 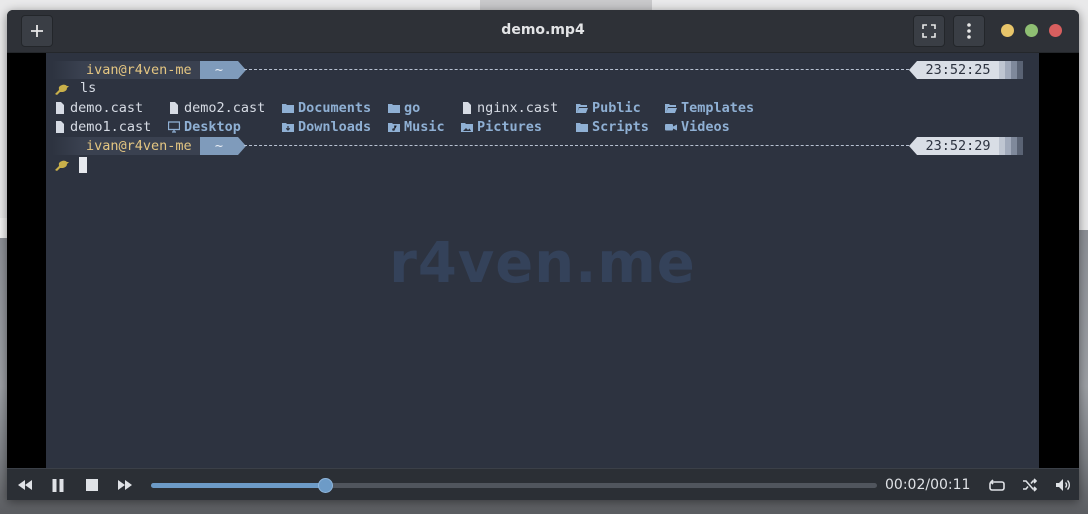 What do you see at coordinates (404, 107) in the screenshot?
I see `ls-entry-go: go` at bounding box center [404, 107].